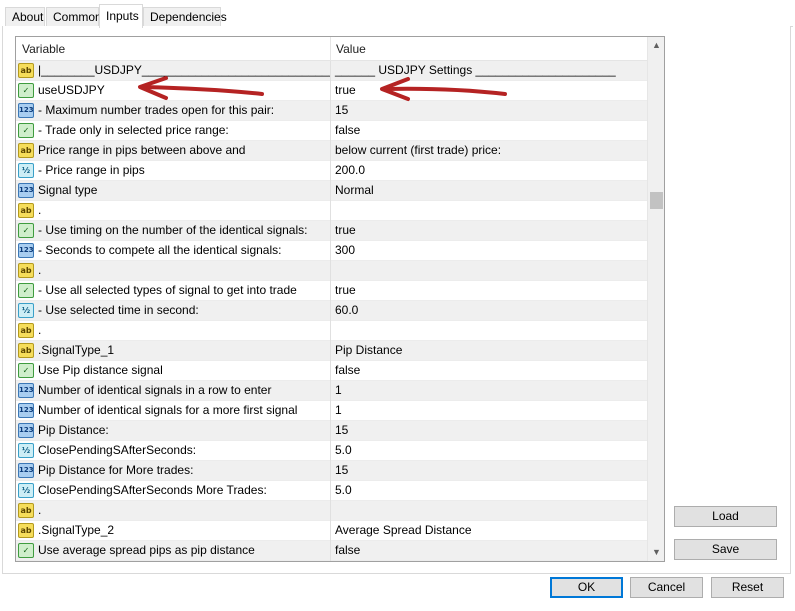  I want to click on table-row: ✓ useUSDJPY true, so click(331, 91).